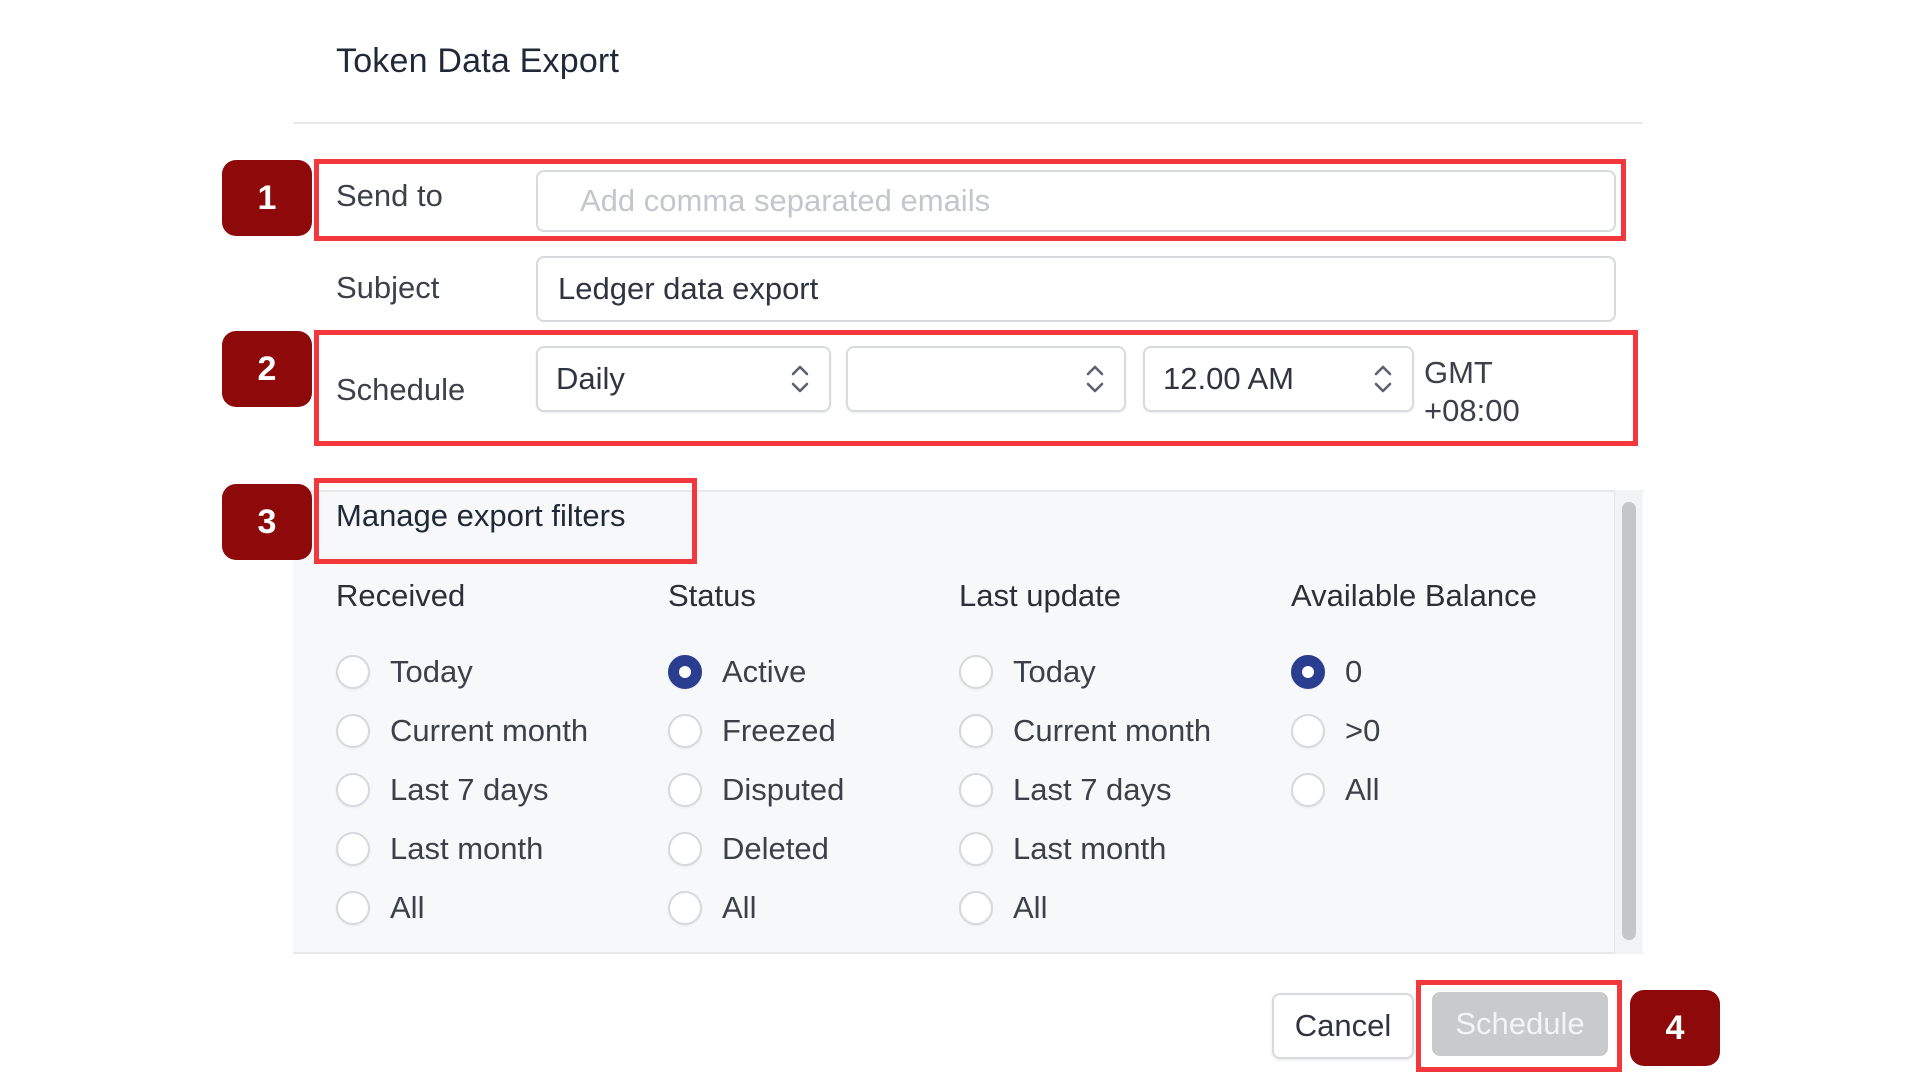  What do you see at coordinates (1354, 671) in the screenshot?
I see `radio-label: 0` at bounding box center [1354, 671].